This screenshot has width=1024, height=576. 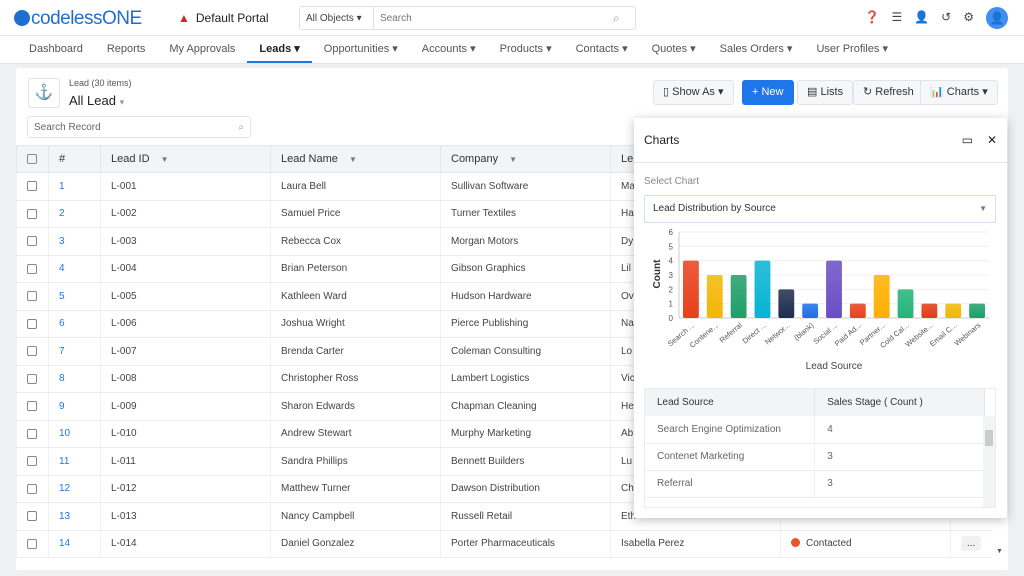 I want to click on search-input, so click(x=493, y=18).